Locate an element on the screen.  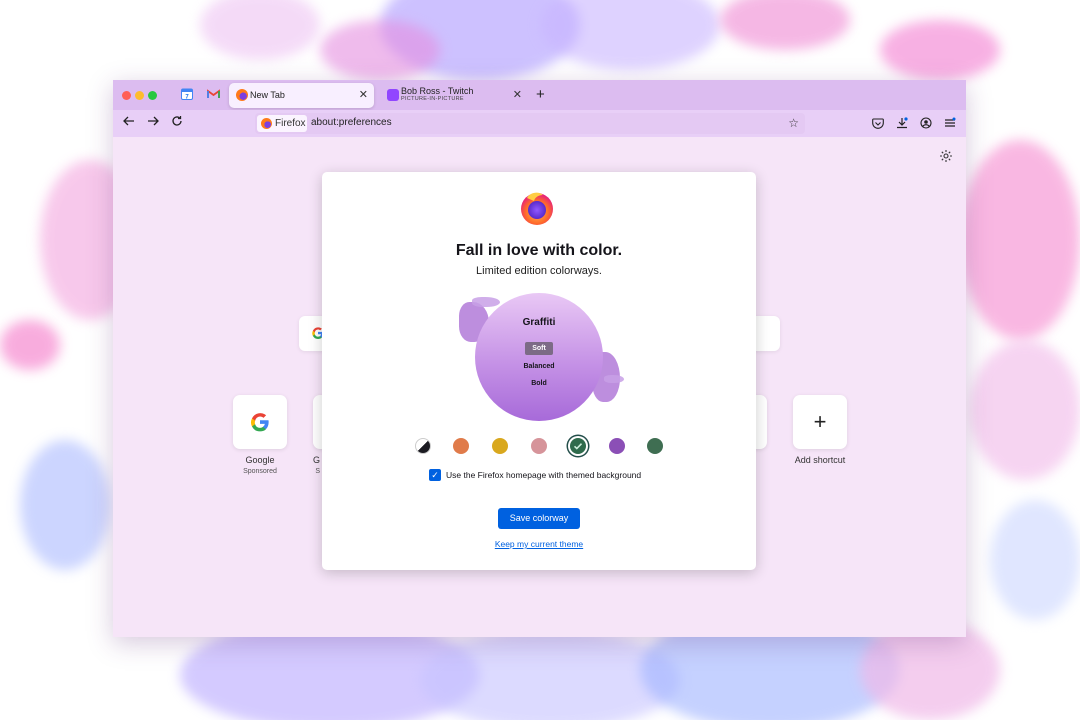
plus-icon: + is located at coordinates (820, 421).